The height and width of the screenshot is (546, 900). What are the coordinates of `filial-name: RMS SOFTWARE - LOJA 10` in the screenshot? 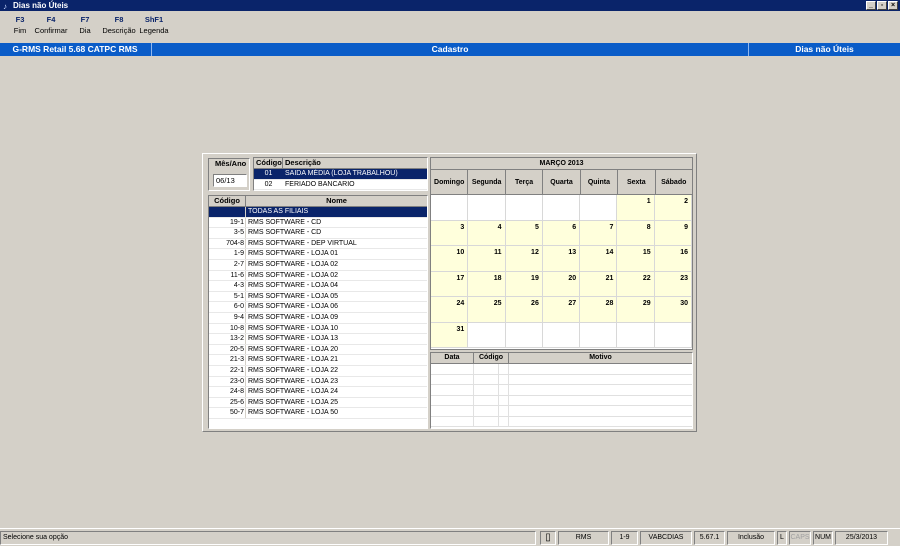 It's located at (293, 328).